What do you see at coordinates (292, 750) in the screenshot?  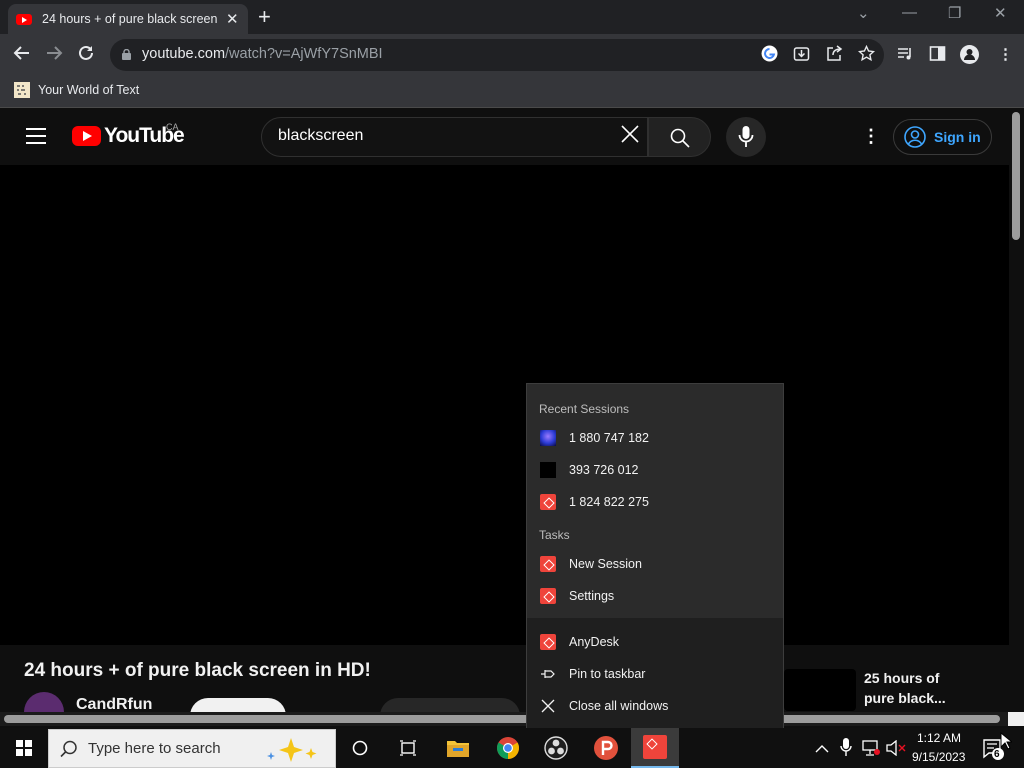 I see `search-highlight-icon` at bounding box center [292, 750].